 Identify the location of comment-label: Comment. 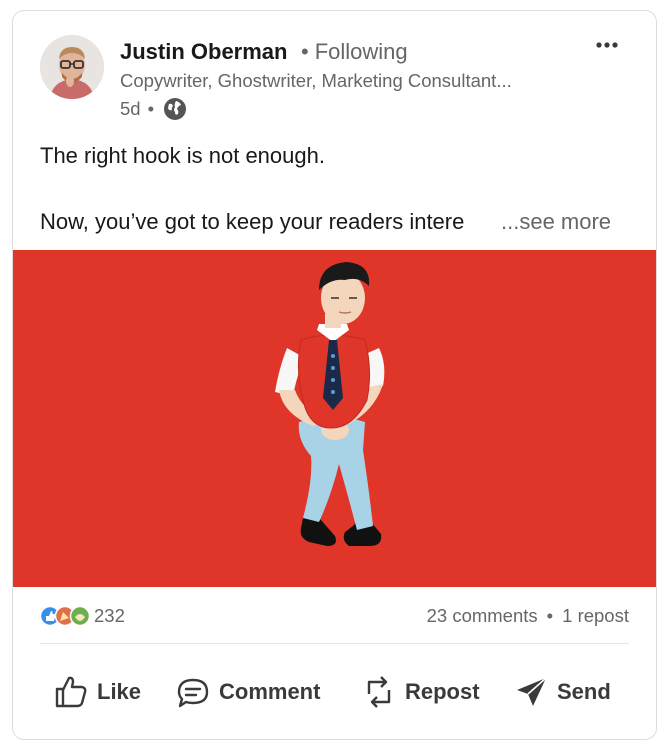
(270, 691).